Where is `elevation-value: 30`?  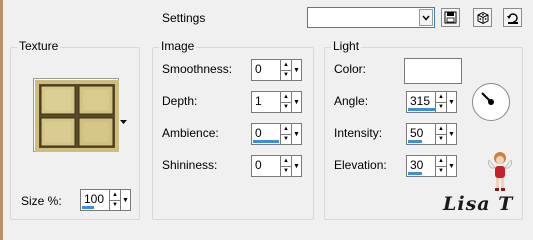 elevation-value: 30 is located at coordinates (417, 165).